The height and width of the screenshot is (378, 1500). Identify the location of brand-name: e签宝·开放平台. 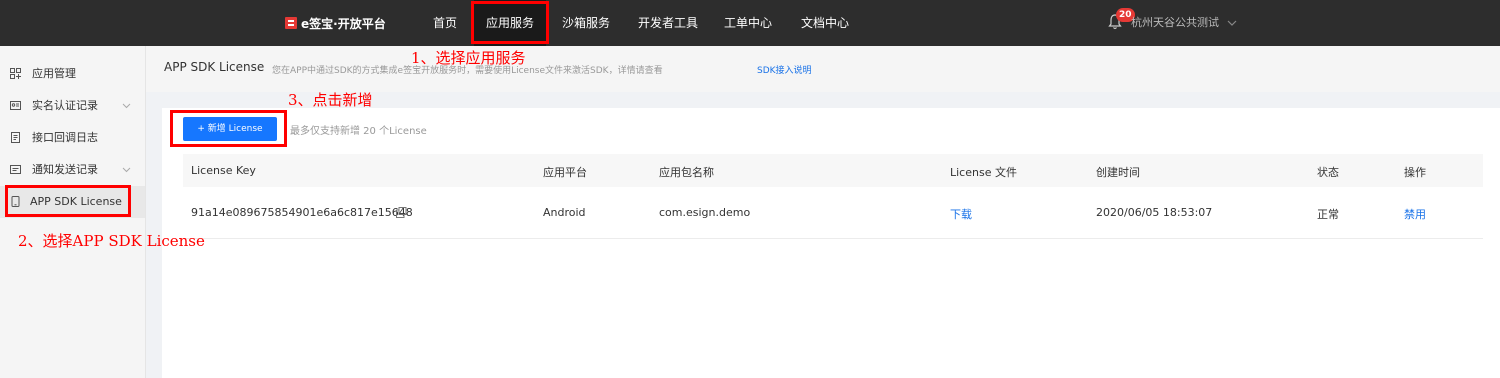
(343, 23).